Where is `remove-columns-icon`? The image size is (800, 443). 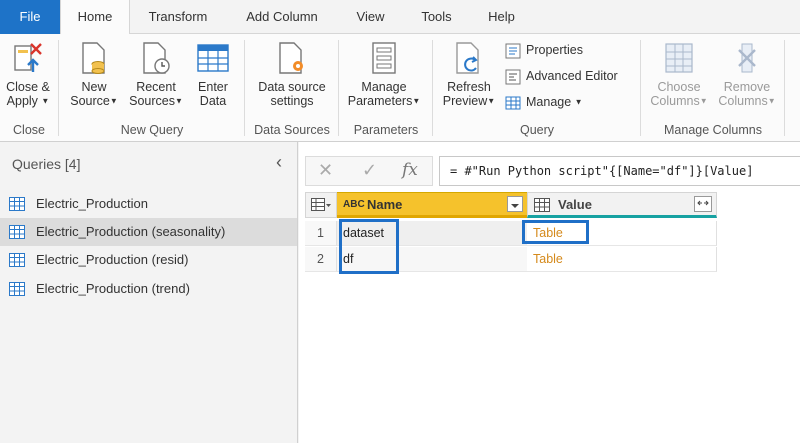 remove-columns-icon is located at coordinates (747, 58).